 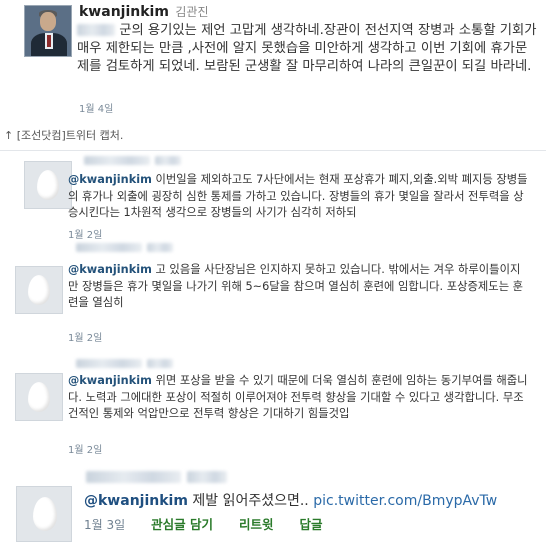 What do you see at coordinates (182, 524) in the screenshot?
I see `favorite-button: 관심글 담기` at bounding box center [182, 524].